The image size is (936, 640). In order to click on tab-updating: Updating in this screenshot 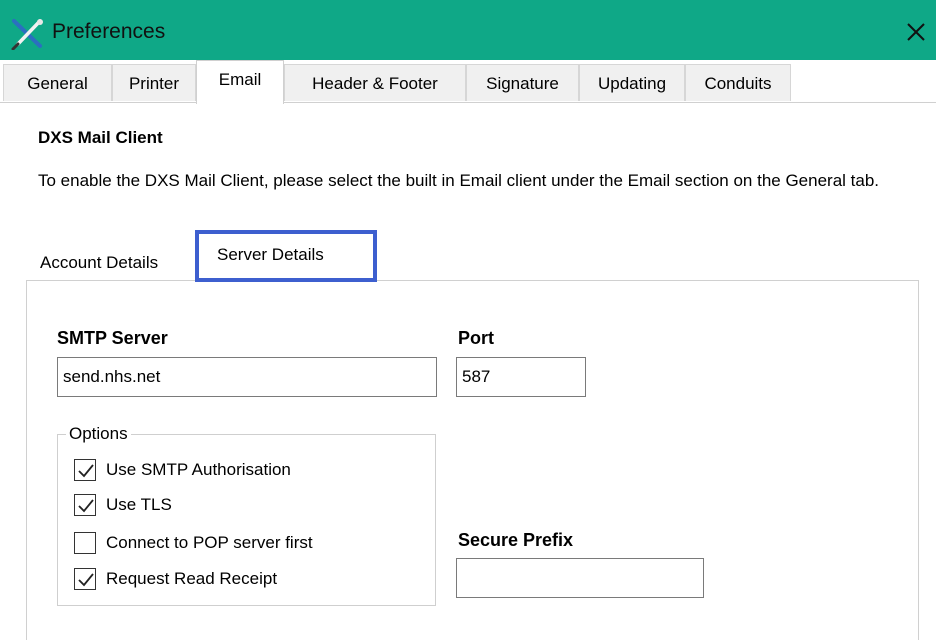, I will do `click(632, 82)`.